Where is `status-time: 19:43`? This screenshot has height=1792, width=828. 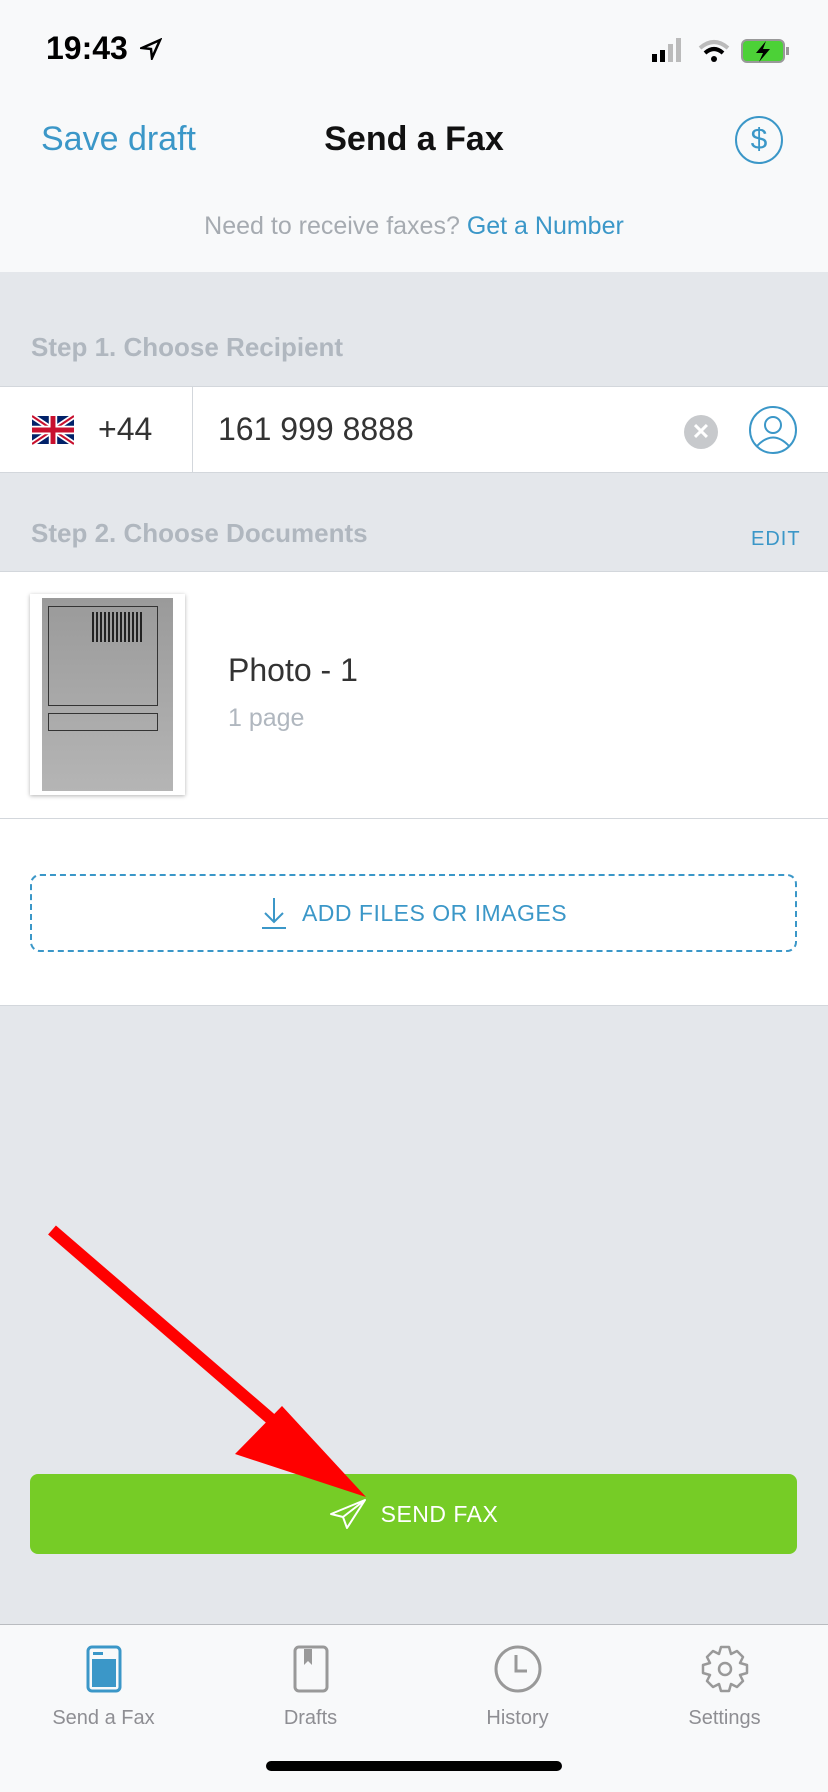 status-time: 19:43 is located at coordinates (87, 48).